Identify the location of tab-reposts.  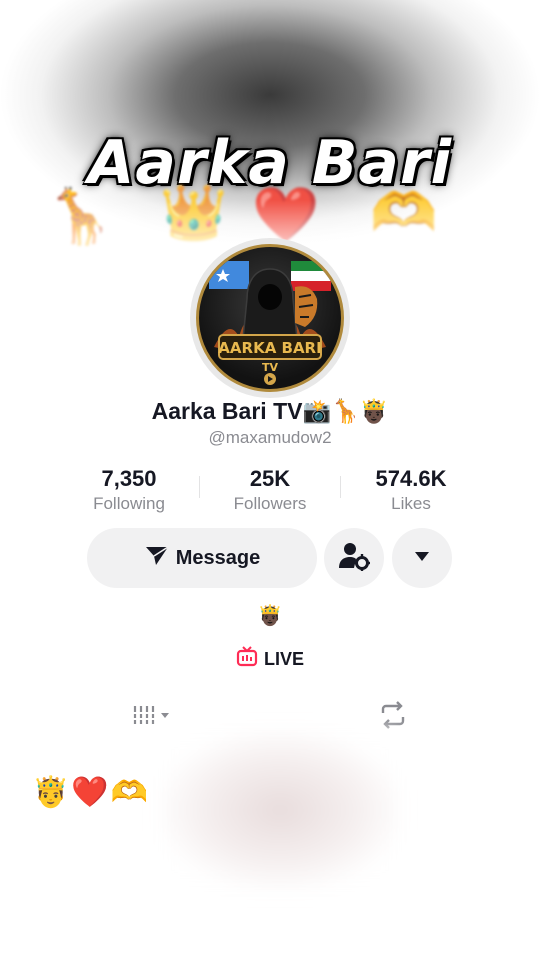
(393, 717).